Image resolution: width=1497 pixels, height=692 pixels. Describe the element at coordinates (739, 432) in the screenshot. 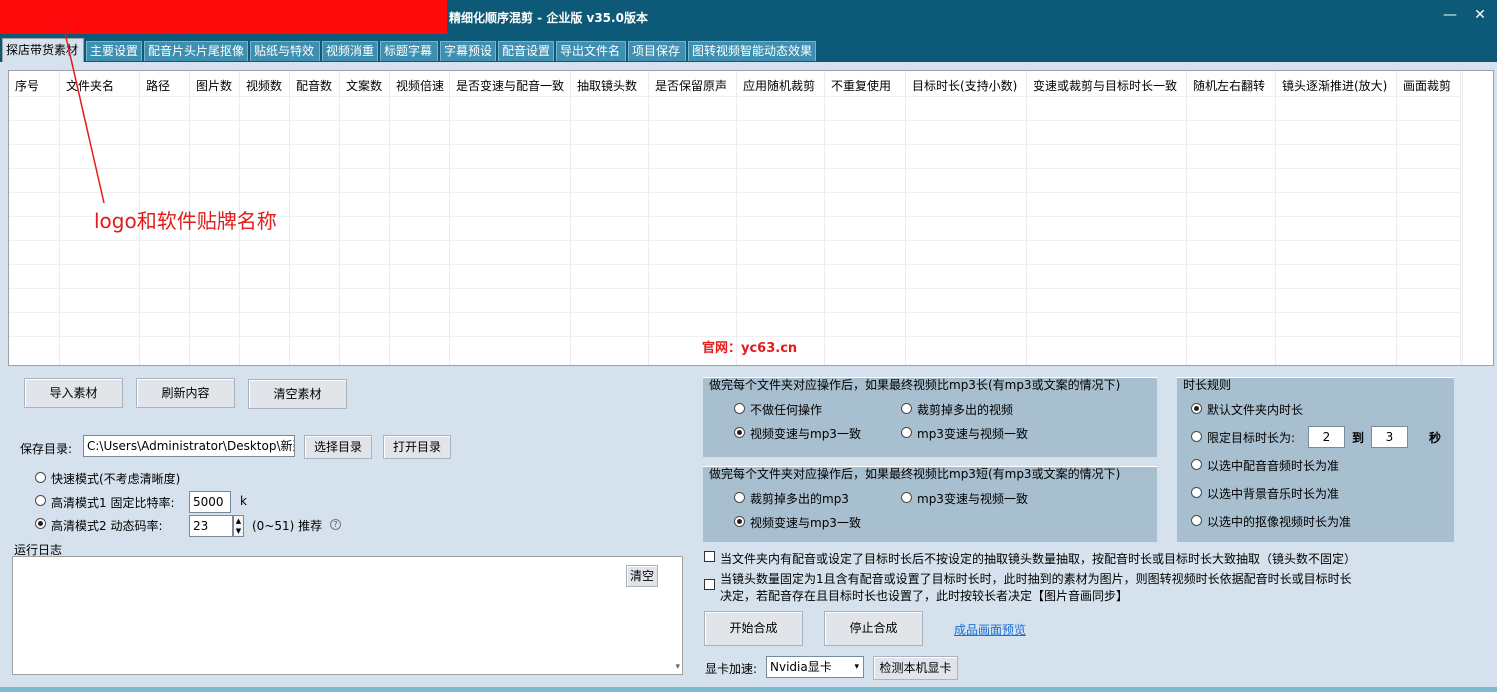

I see `longer-speed-video-radio` at that location.